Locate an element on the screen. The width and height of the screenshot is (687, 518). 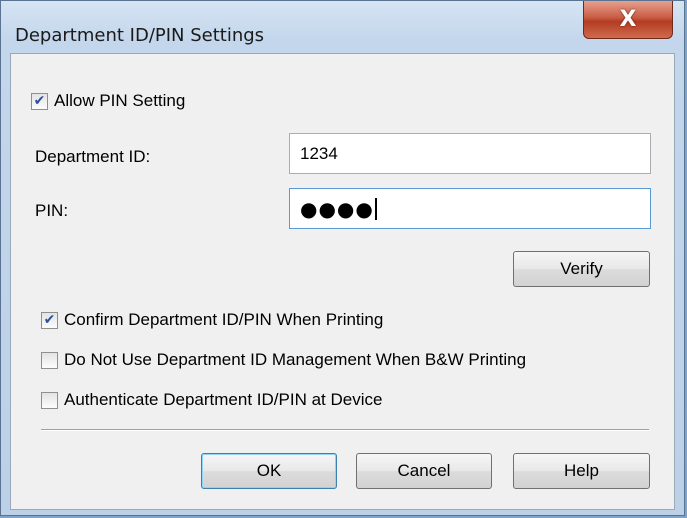
allow-pin-row: Allow PIN Setting is located at coordinates (108, 101).